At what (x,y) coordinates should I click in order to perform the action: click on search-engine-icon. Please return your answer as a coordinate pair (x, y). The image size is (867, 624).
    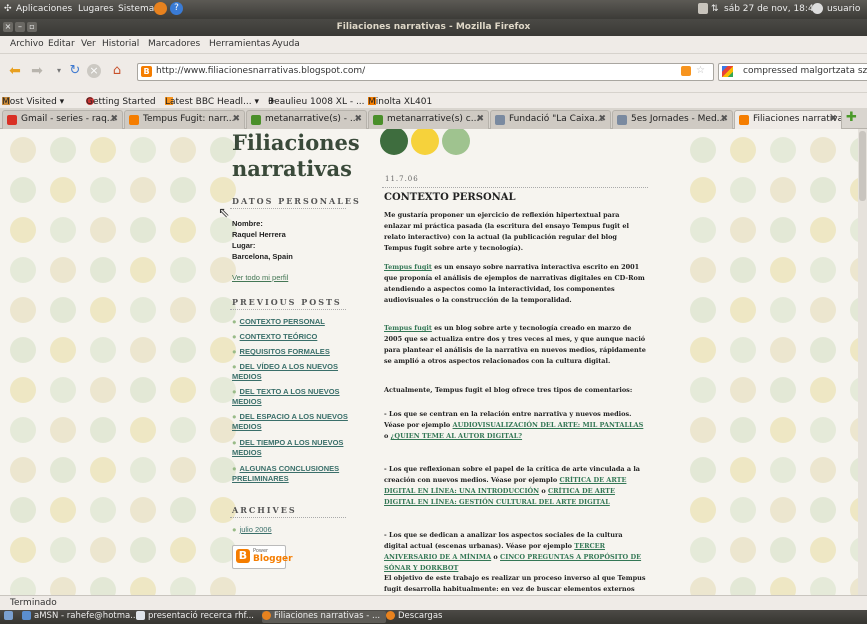
    Looking at the image, I should click on (727, 71).